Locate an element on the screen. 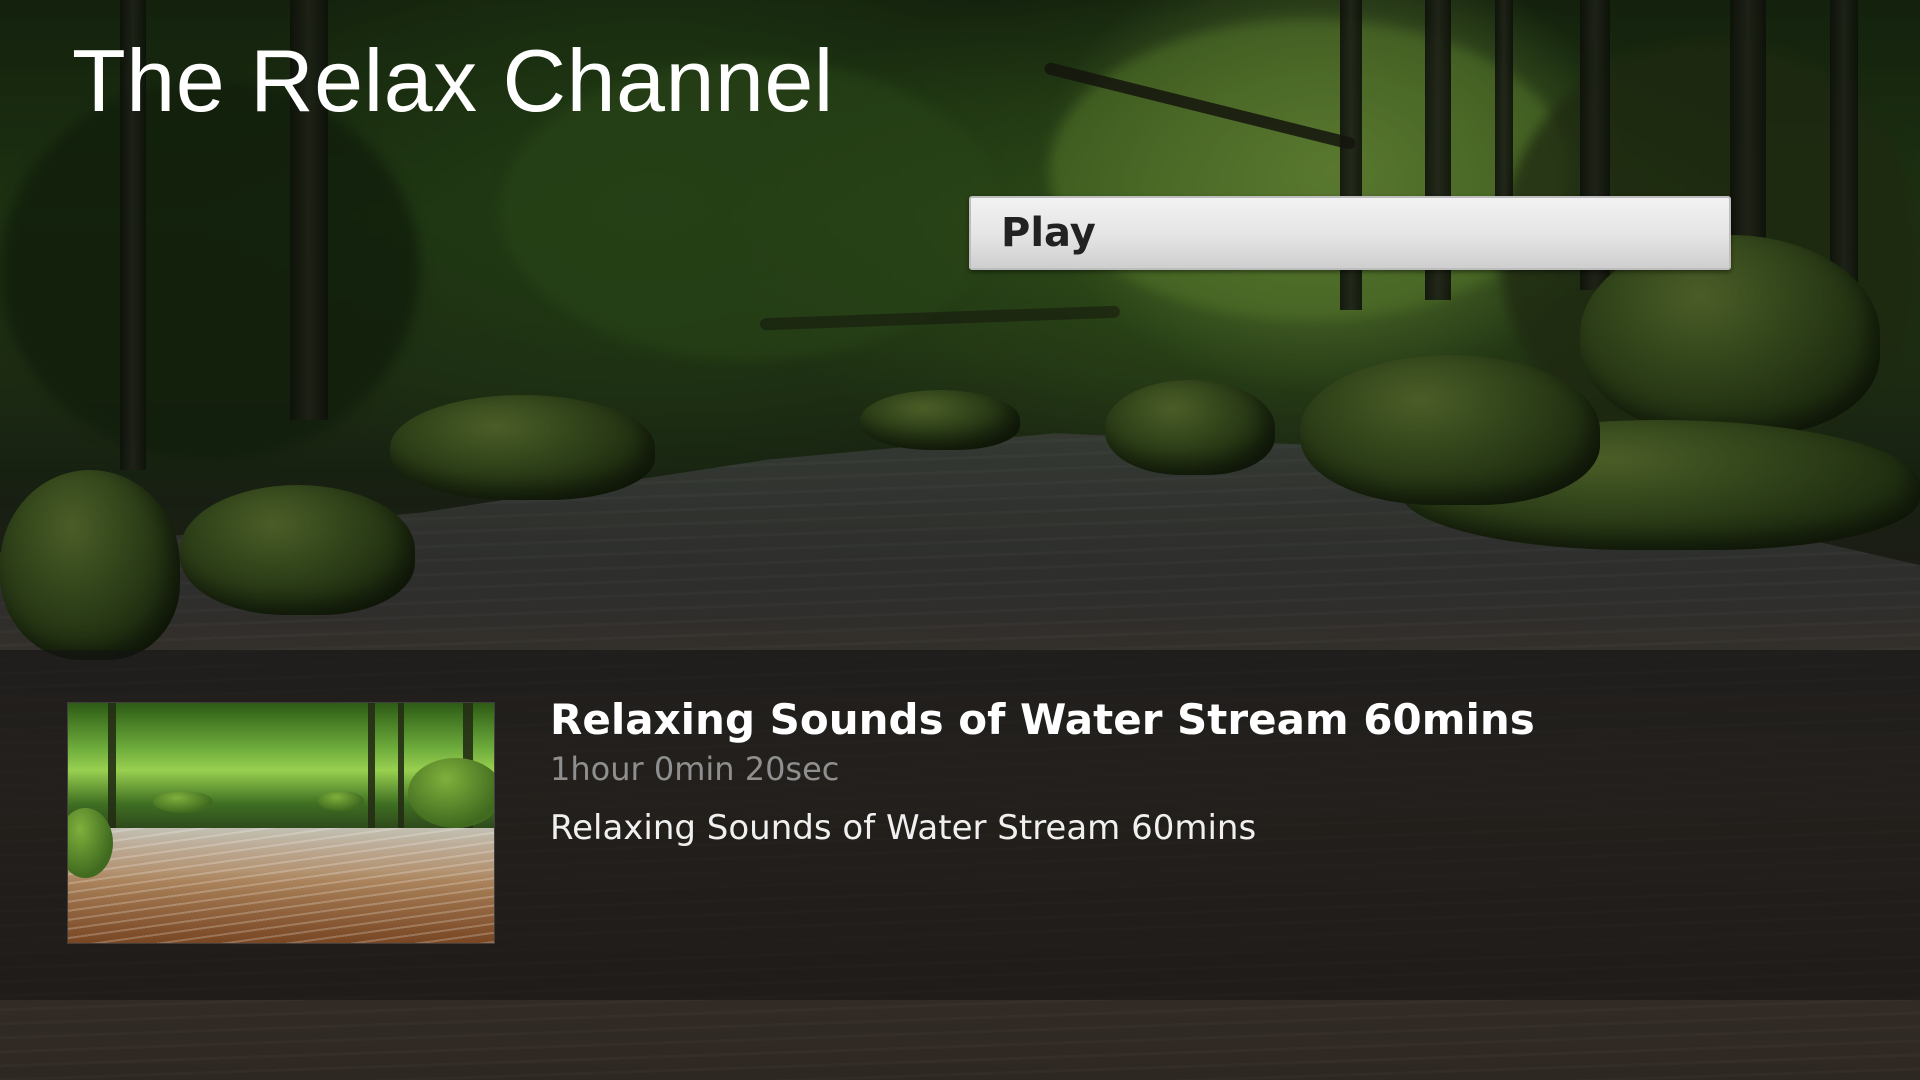 This screenshot has height=1080, width=1920. play-button: Play is located at coordinates (1350, 233).